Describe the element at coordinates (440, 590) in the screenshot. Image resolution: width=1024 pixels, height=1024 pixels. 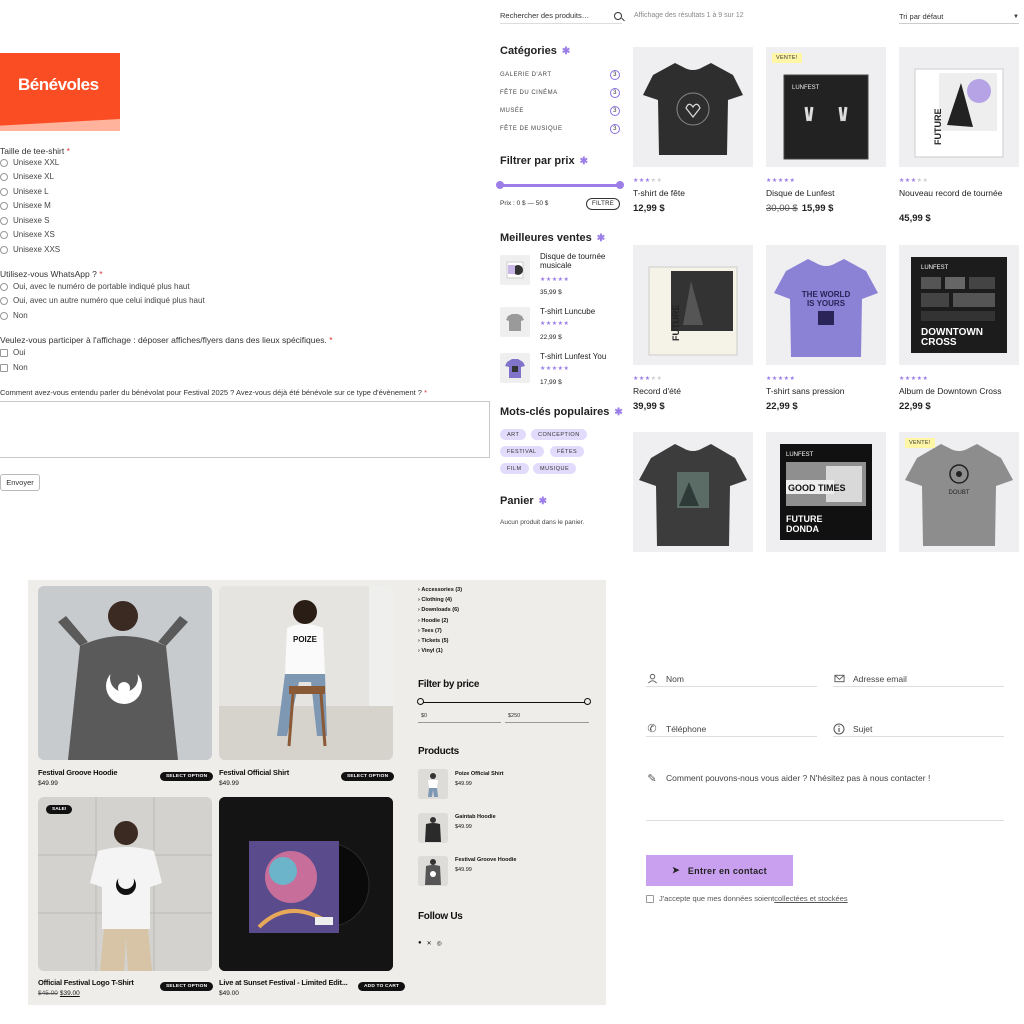
I see `category-item: › Accessories (3)` at that location.